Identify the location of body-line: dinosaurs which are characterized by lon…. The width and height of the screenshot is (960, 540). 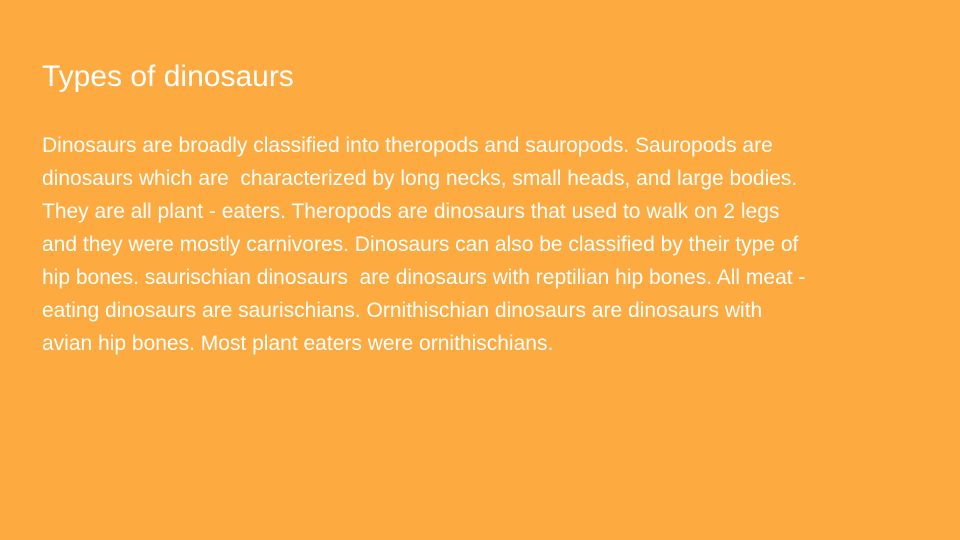
(420, 178).